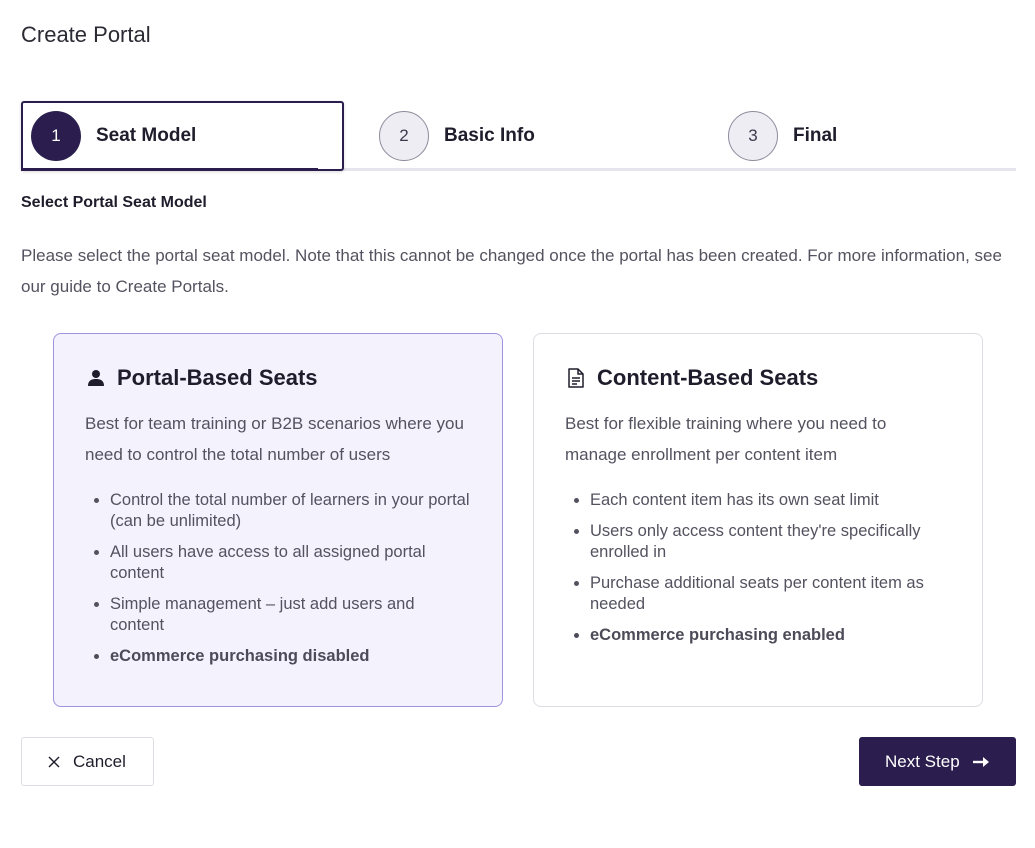  Describe the element at coordinates (489, 135) in the screenshot. I see `step-label: Basic Info` at that location.